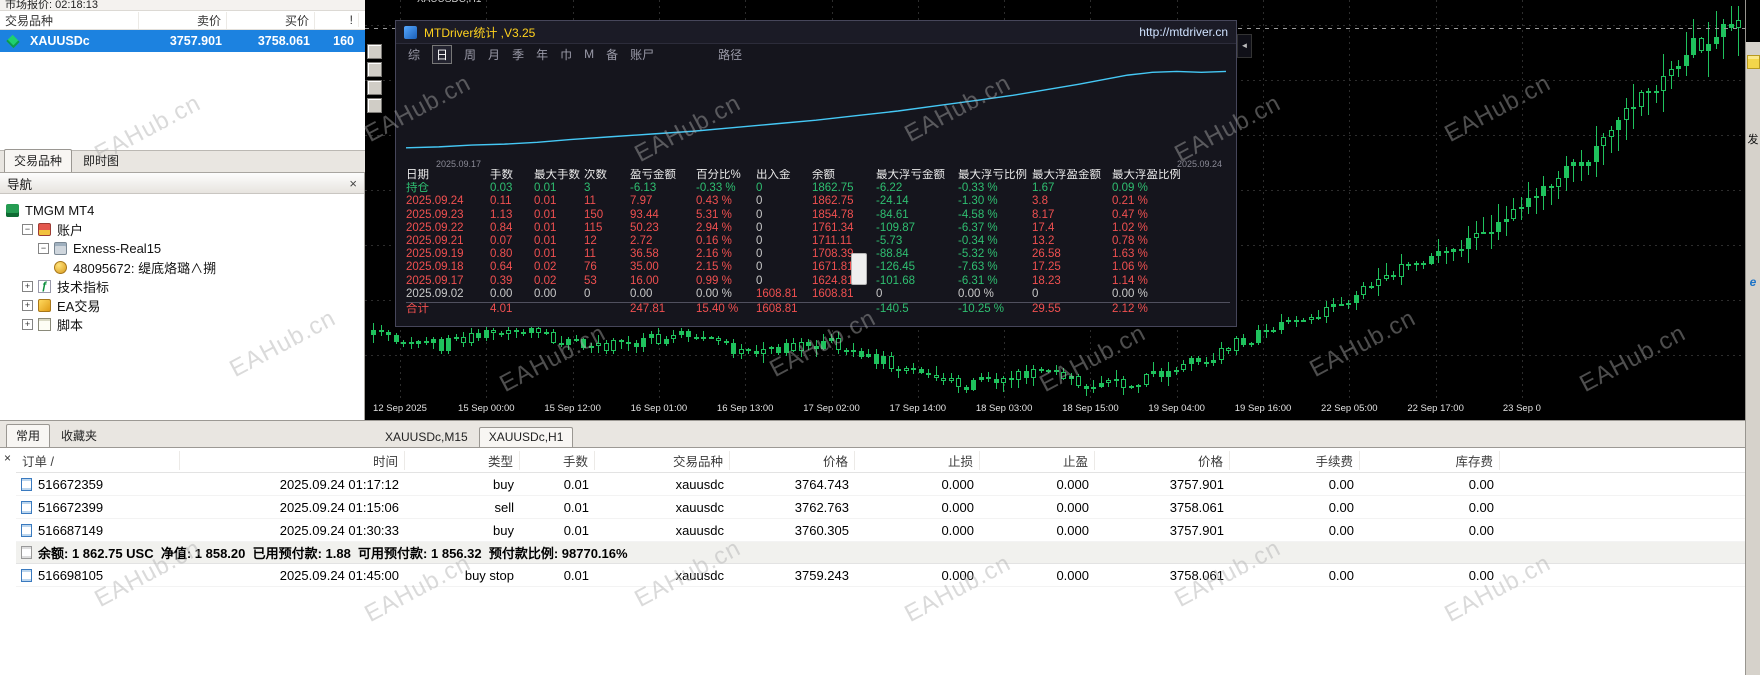  I want to click on stats-cell: 76, so click(590, 267).